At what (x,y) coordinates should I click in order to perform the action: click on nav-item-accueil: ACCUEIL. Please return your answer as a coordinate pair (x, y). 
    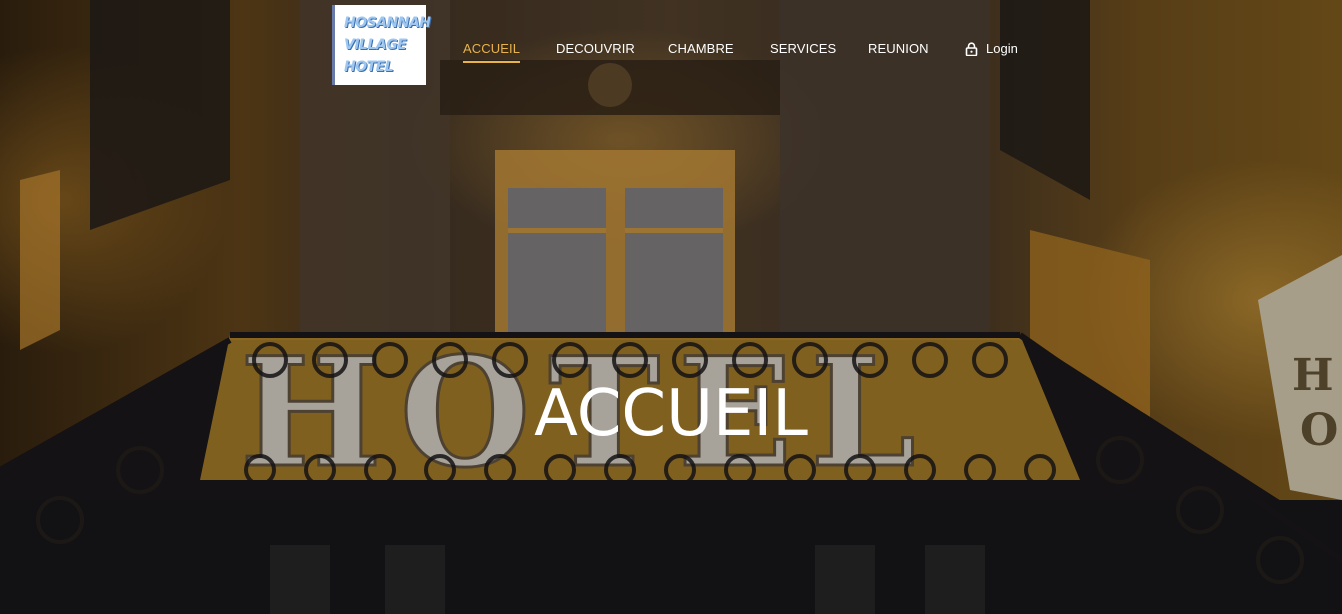
    Looking at the image, I should click on (492, 52).